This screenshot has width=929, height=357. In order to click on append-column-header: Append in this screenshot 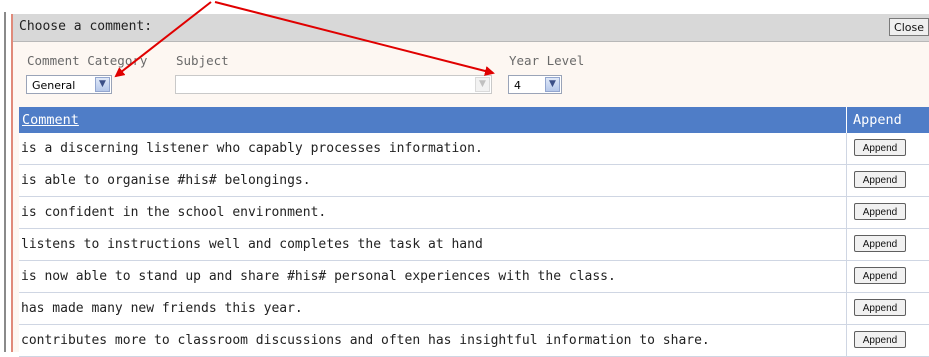, I will do `click(887, 120)`.